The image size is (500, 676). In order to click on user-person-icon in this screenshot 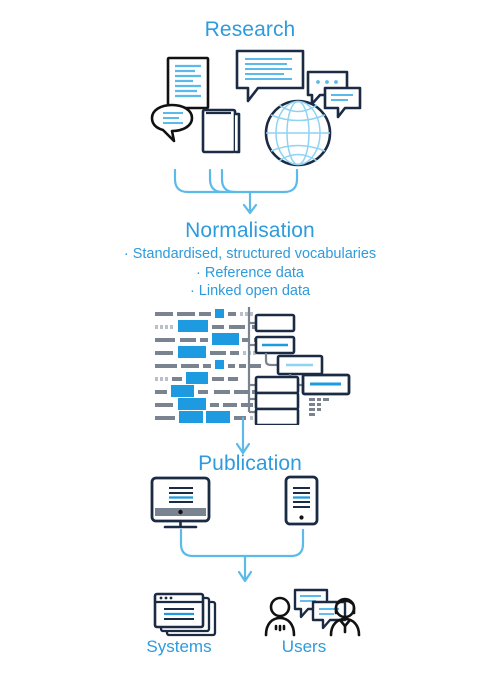, I will do `click(280, 616)`.